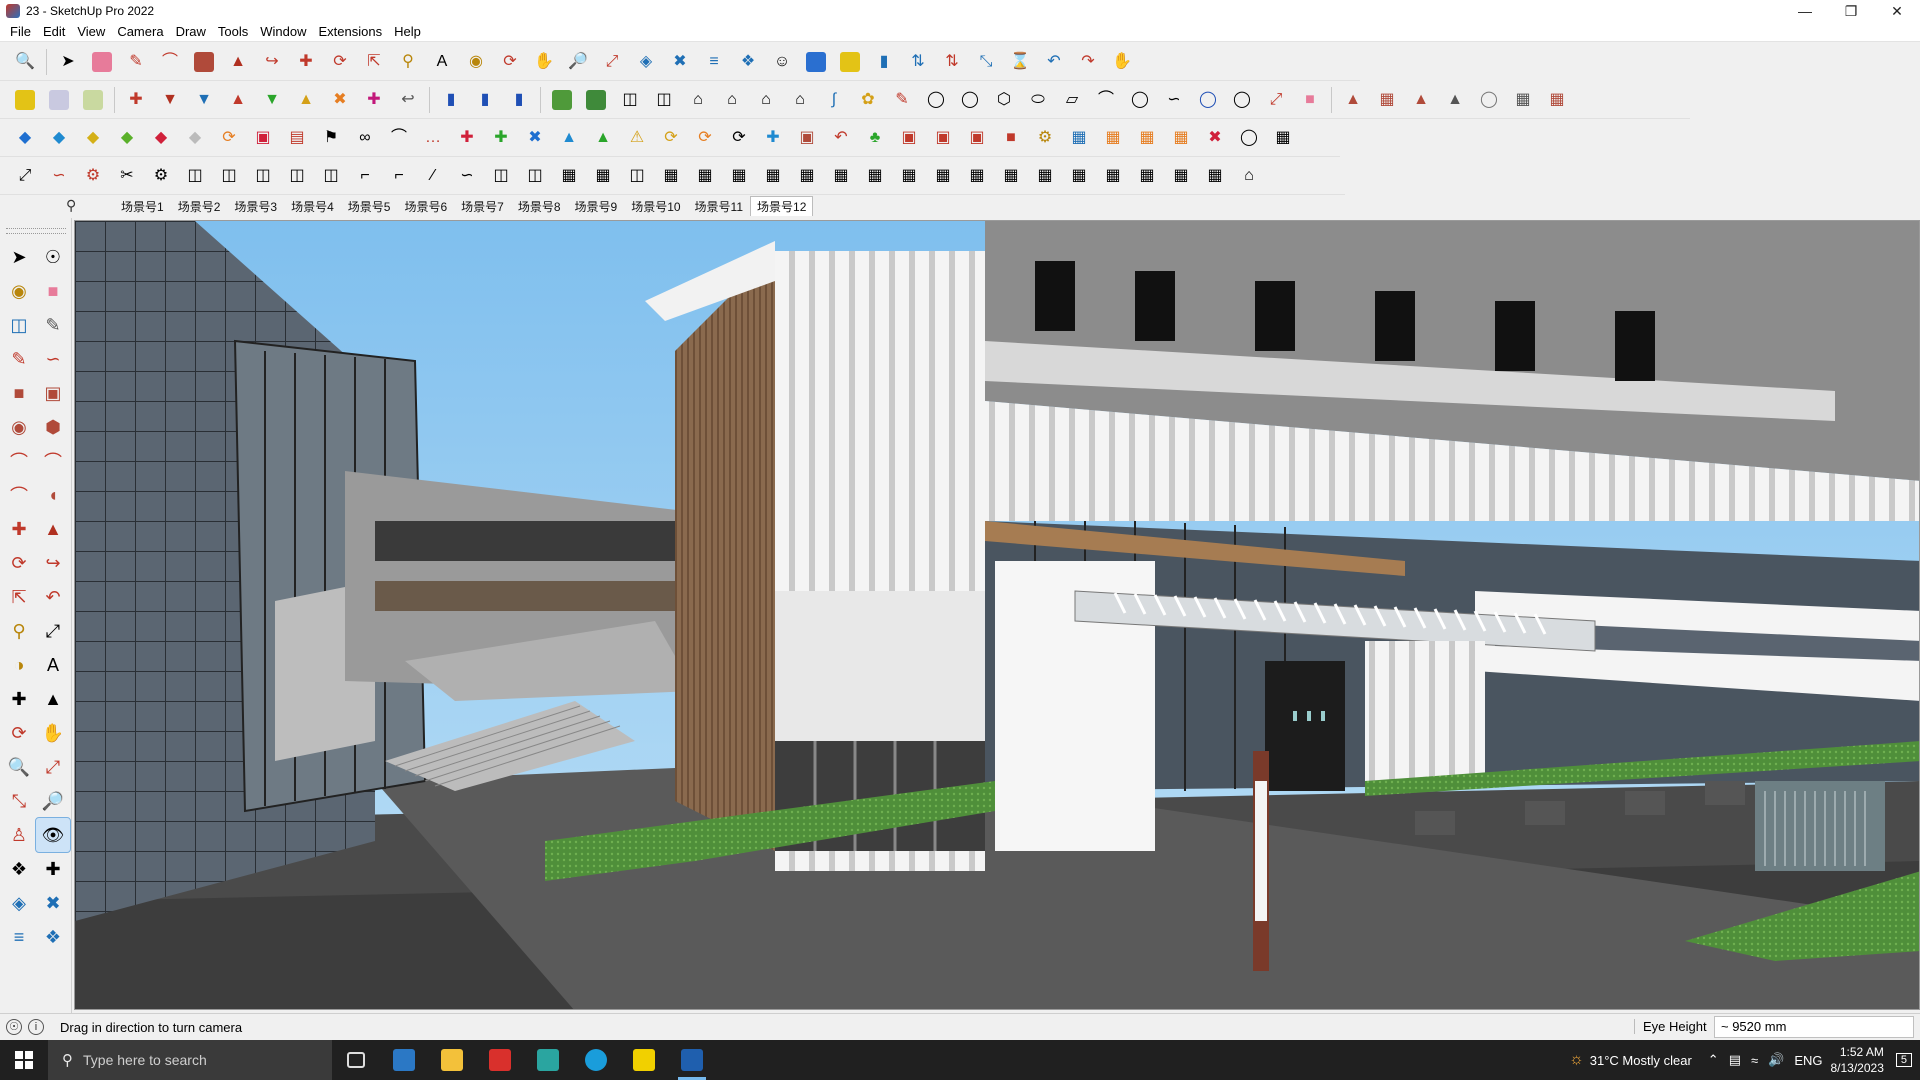 This screenshot has height=1080, width=1920. What do you see at coordinates (53, 937) in the screenshot?
I see `ext-manager-left-icon: ❖` at bounding box center [53, 937].